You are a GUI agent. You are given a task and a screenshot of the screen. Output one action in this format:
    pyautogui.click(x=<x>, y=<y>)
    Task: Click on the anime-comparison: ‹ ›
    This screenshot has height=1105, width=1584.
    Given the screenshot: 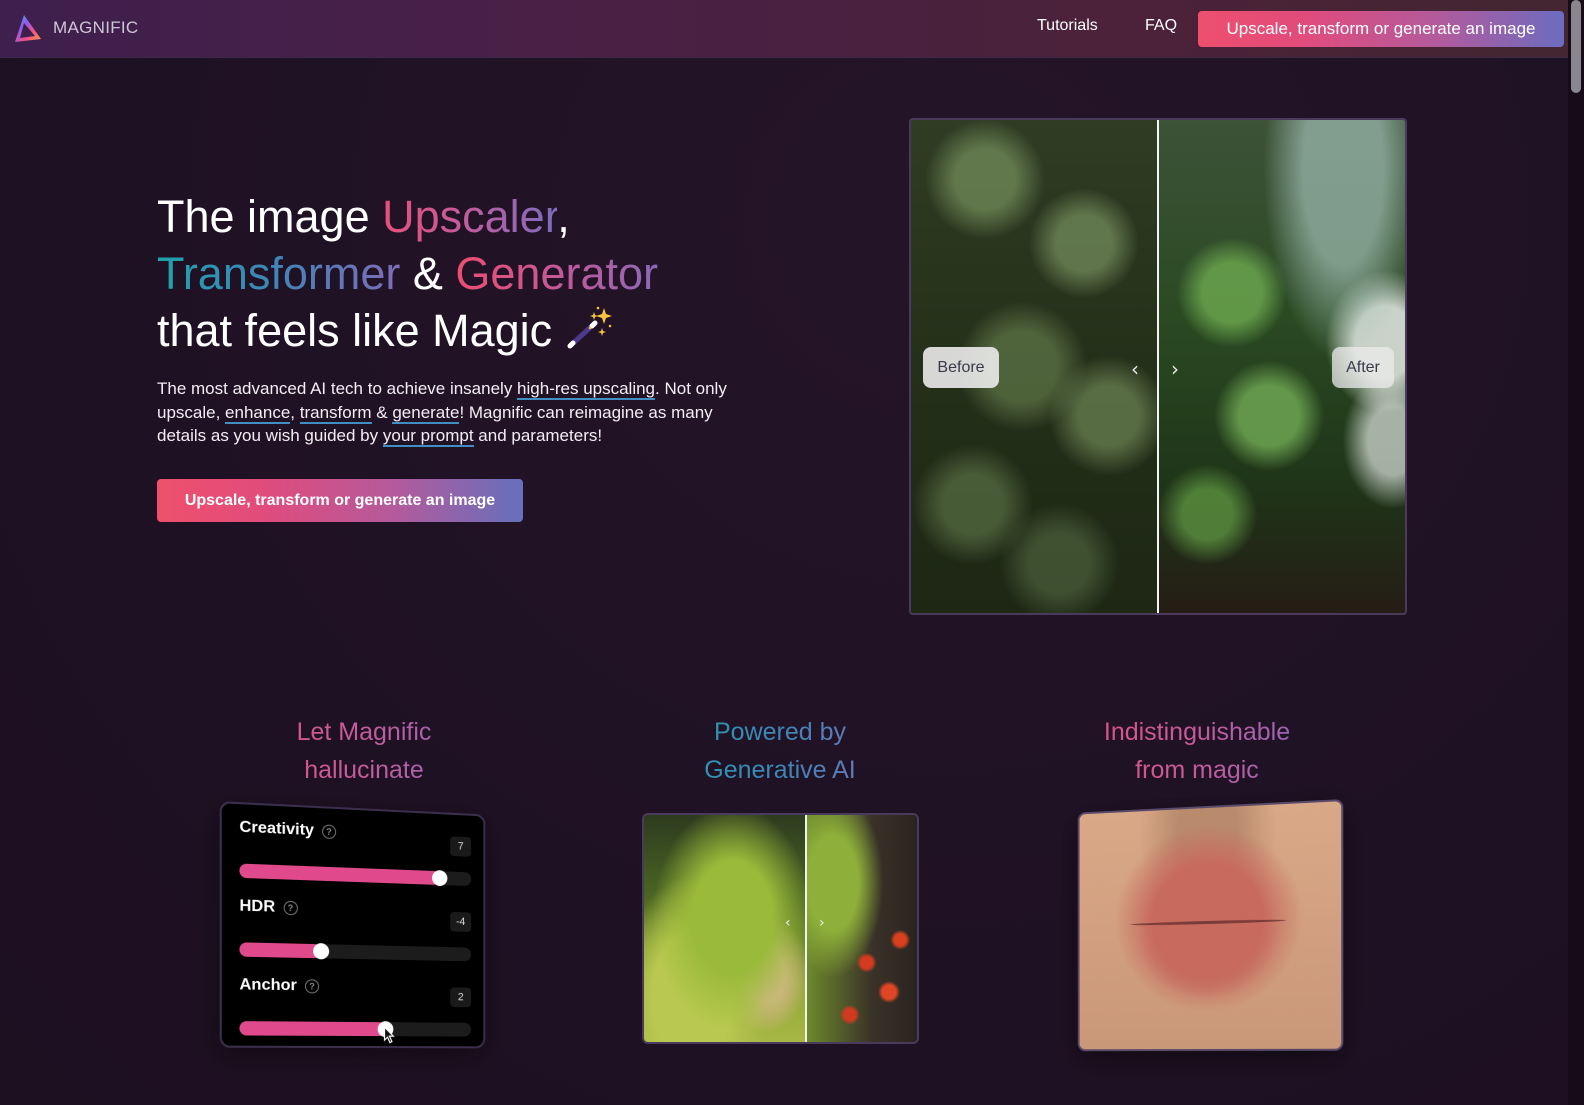 What is the action you would take?
    pyautogui.click(x=780, y=928)
    